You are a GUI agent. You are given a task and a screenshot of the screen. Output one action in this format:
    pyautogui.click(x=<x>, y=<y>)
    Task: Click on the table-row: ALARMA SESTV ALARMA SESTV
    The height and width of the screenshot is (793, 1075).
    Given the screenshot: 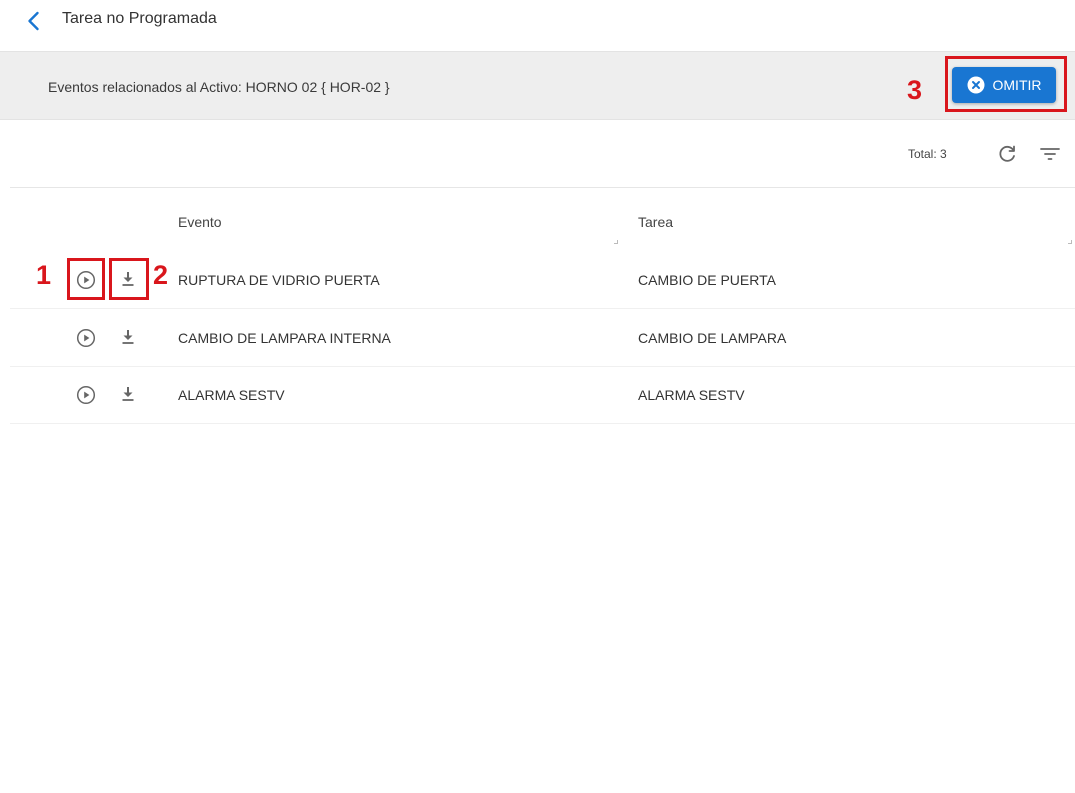 What is the action you would take?
    pyautogui.click(x=542, y=395)
    